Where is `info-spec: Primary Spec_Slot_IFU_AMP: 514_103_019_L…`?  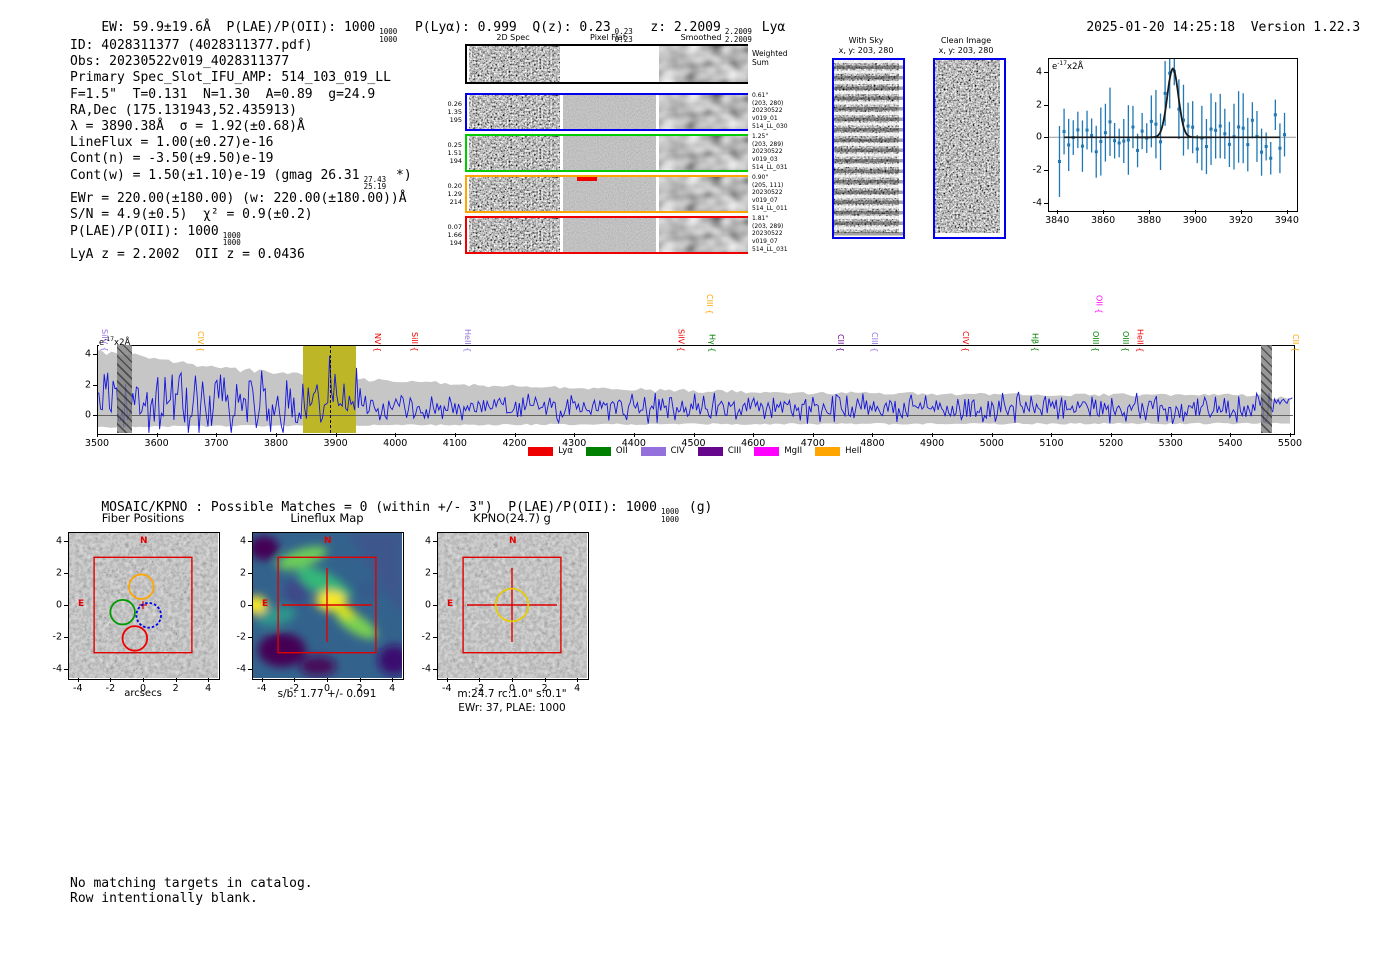 info-spec: Primary Spec_Slot_IFU_AMP: 514_103_019_L… is located at coordinates (230, 78).